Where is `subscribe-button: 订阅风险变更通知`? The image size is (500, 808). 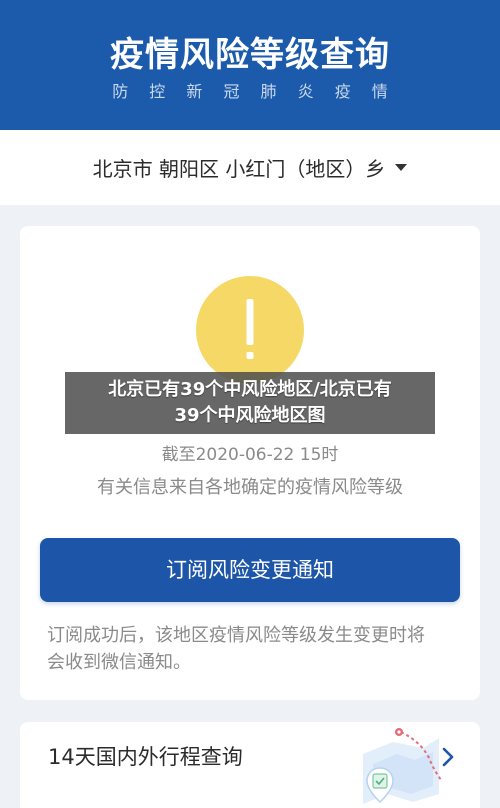
subscribe-button: 订阅风险变更通知 is located at coordinates (250, 570).